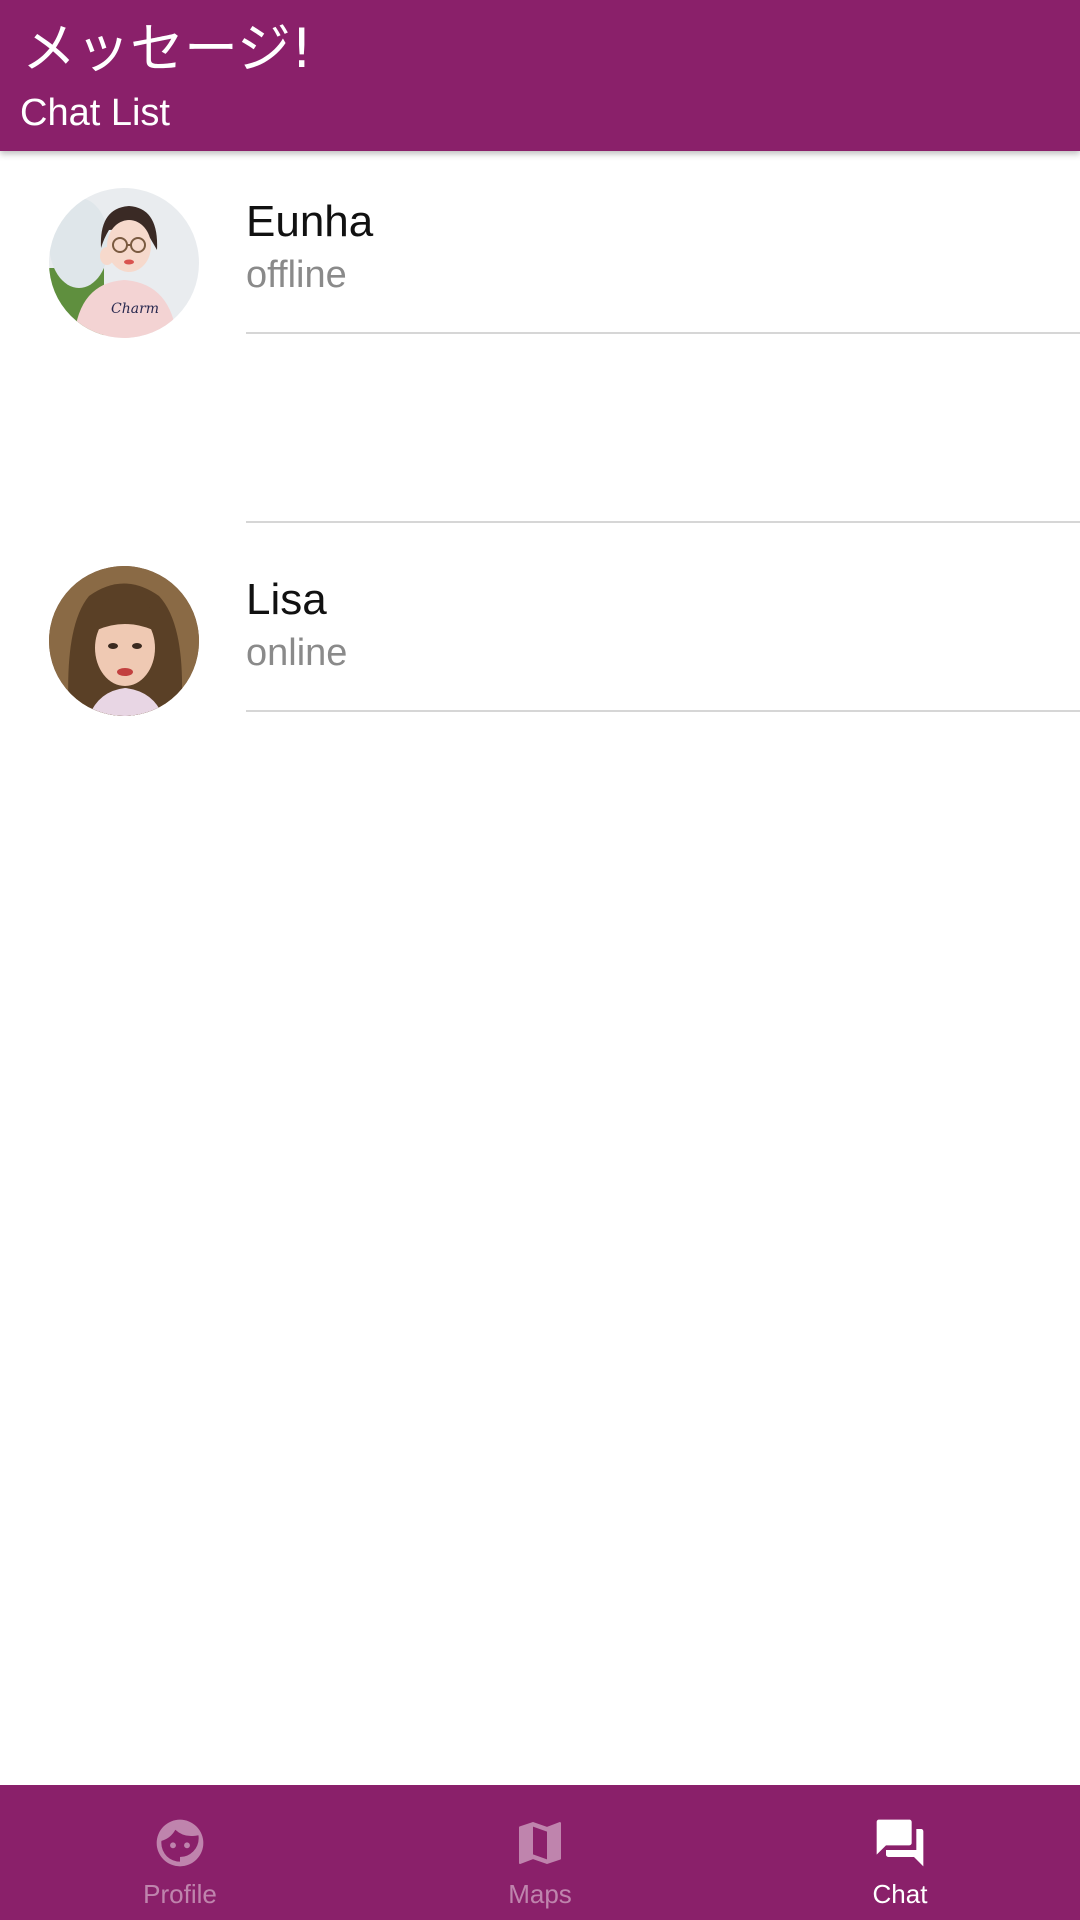 The width and height of the screenshot is (1080, 1920). What do you see at coordinates (540, 1894) in the screenshot?
I see `nav-label: Maps` at bounding box center [540, 1894].